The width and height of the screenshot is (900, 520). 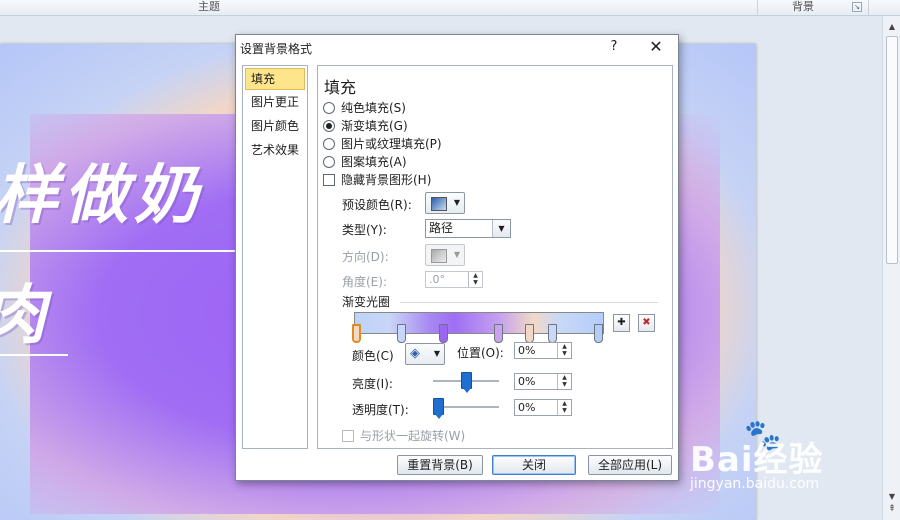 I want to click on transparency-spinner: 0% ▲ ▼, so click(x=543, y=407).